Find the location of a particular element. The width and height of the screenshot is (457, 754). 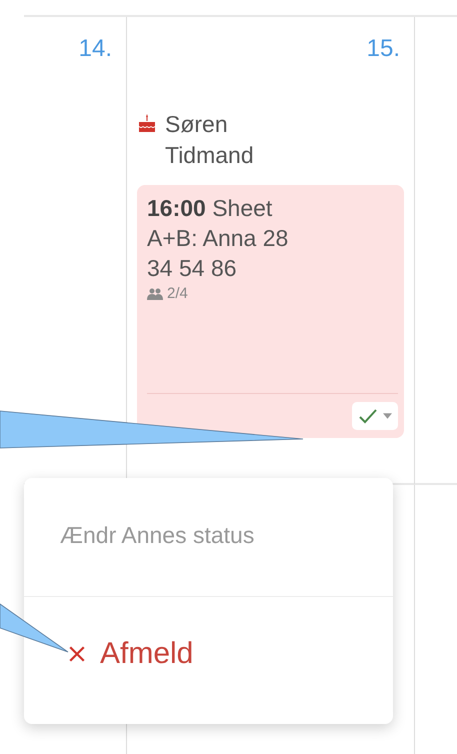

unregister-menu-item: Afmeld is located at coordinates (109, 634).